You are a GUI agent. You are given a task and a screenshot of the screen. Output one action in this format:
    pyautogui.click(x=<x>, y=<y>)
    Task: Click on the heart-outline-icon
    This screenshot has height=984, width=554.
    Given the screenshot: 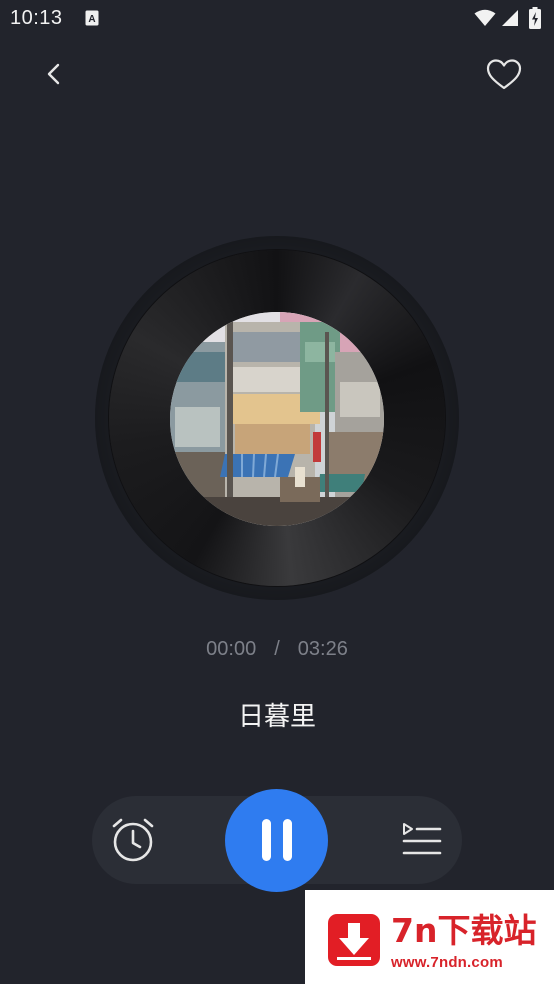 What is the action you would take?
    pyautogui.click(x=504, y=74)
    